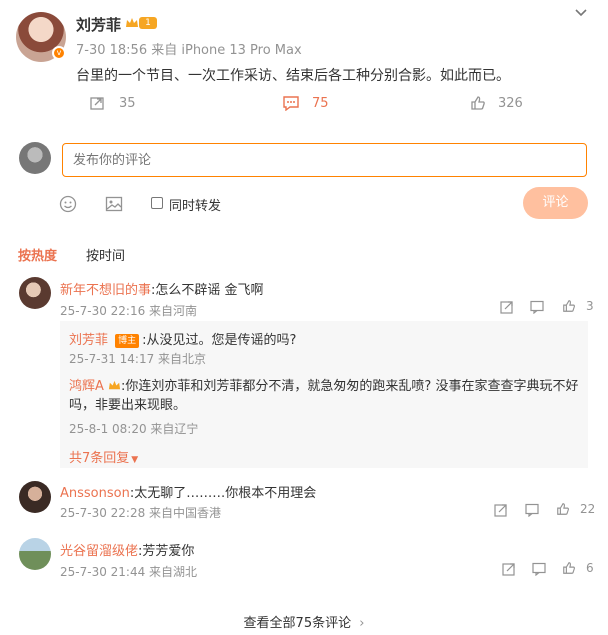 Image resolution: width=608 pixels, height=635 pixels. I want to click on comment-meta: 25-7-30 22:28 来自中国香港, so click(141, 513).